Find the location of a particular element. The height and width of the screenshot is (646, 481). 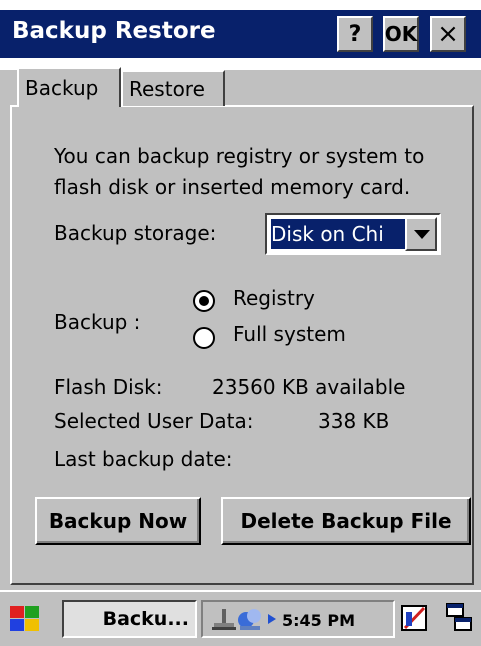

backup-now-button: Backup Now is located at coordinates (118, 521).